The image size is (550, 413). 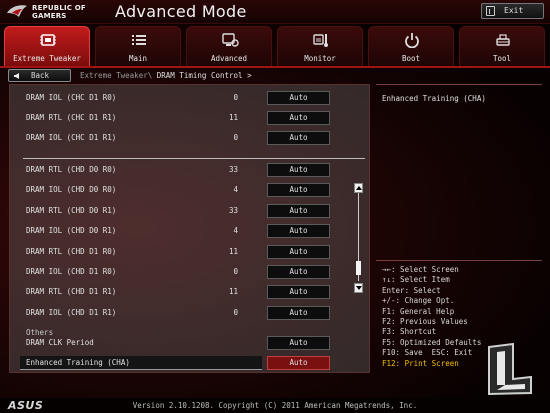 What do you see at coordinates (189, 98) in the screenshot?
I see `setting-row: DRAM IOL (CHC D1 R0) 0 Auto` at bounding box center [189, 98].